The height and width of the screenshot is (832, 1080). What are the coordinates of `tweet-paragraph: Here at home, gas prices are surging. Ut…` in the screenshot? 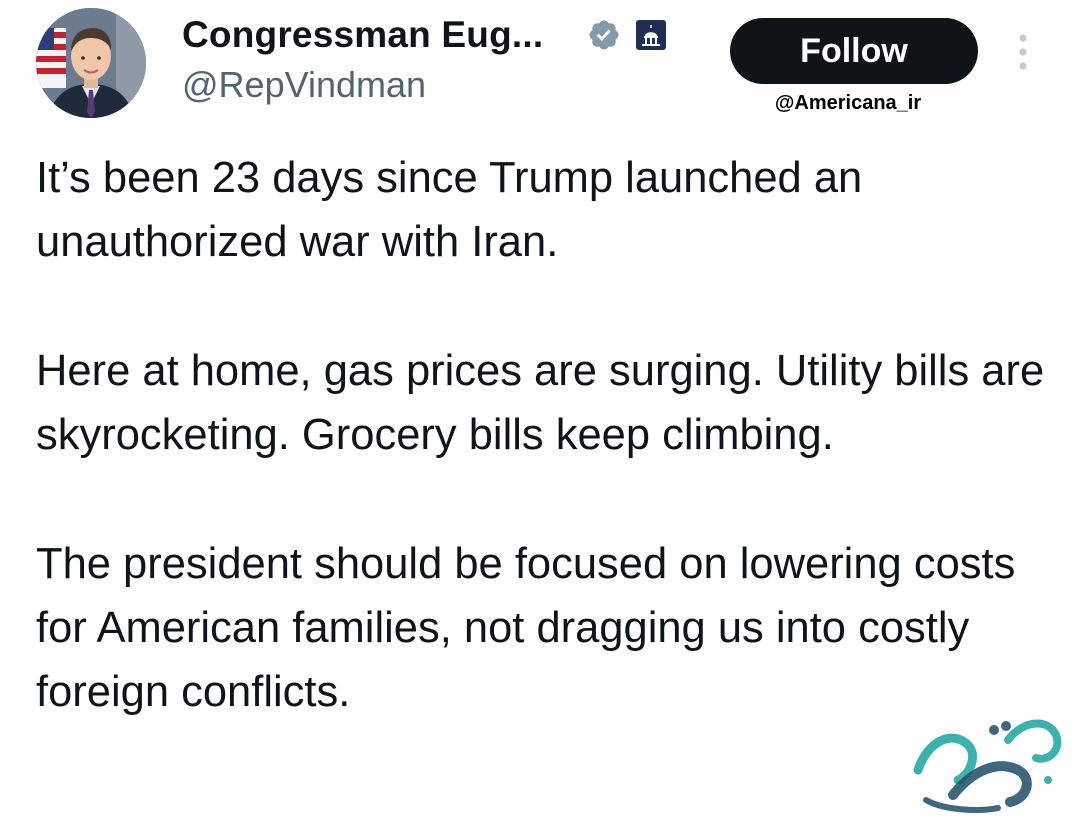 It's located at (540, 403).